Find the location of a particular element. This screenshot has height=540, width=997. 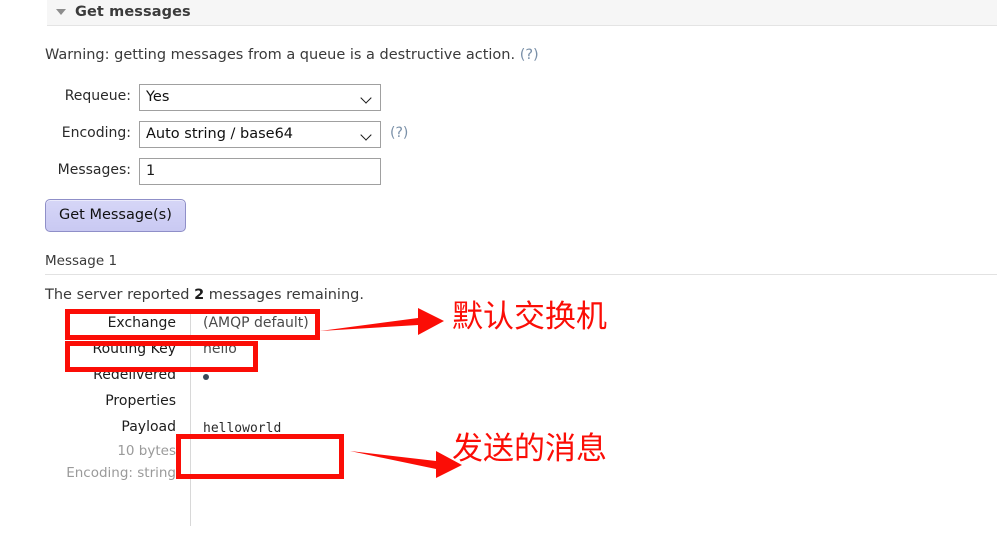

encoding-help-link: (?) is located at coordinates (399, 133).